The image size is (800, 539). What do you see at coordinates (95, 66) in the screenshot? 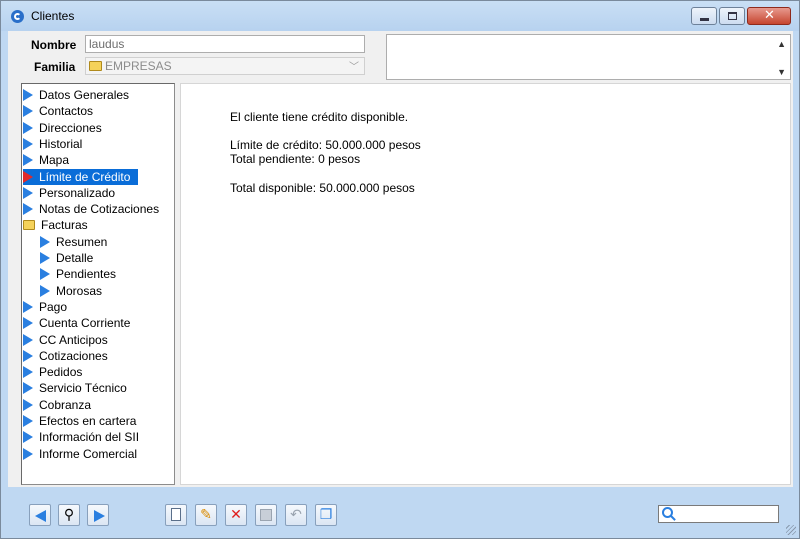
I see `folder-icon` at bounding box center [95, 66].